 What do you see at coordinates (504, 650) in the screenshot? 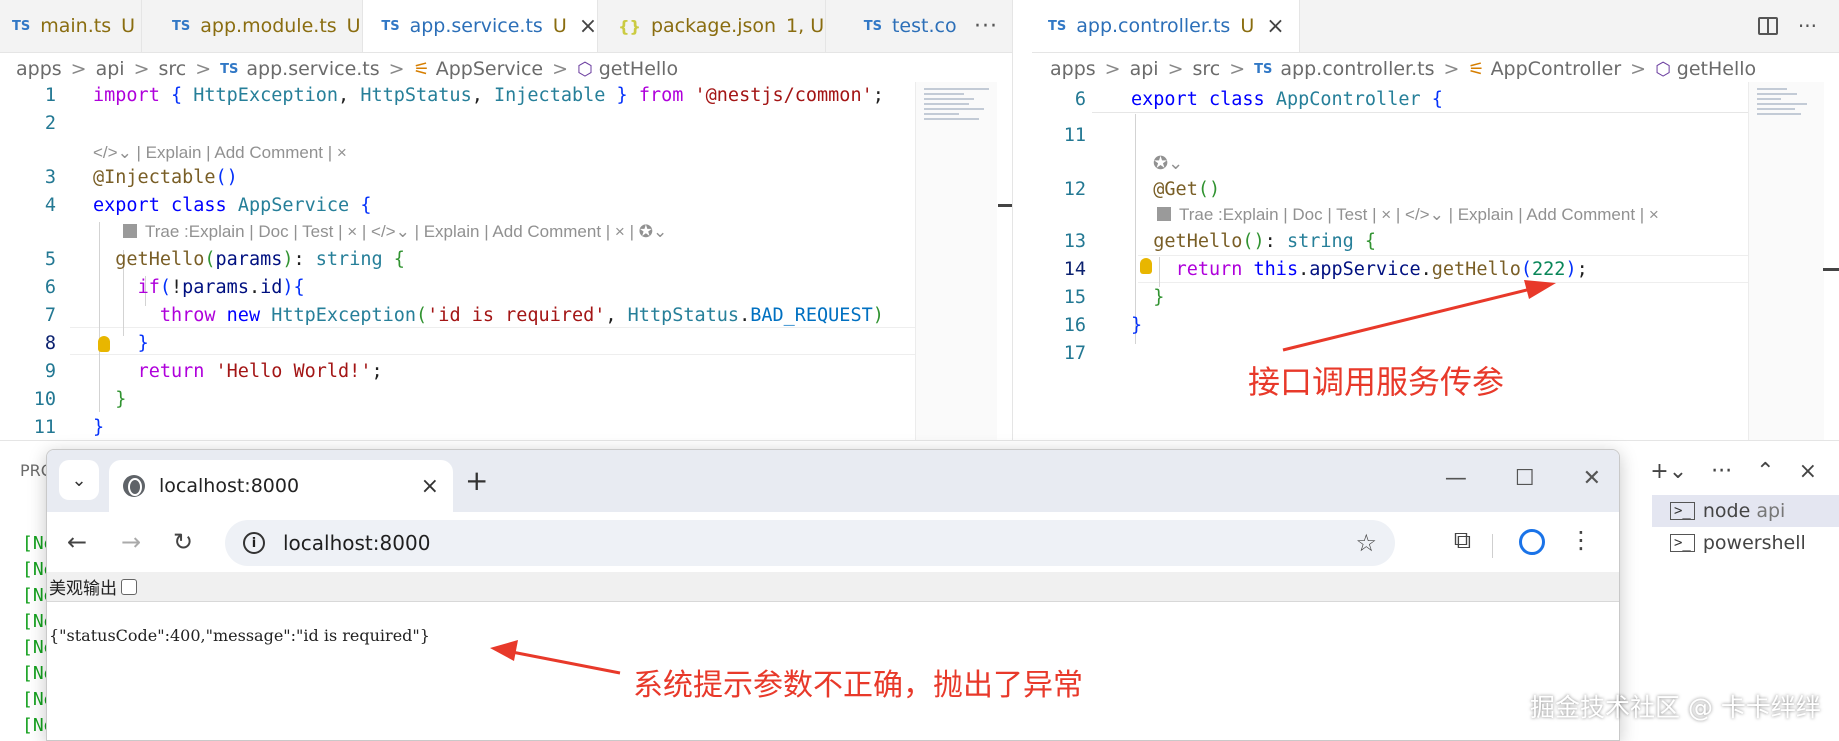
I see `arrow-head` at bounding box center [504, 650].